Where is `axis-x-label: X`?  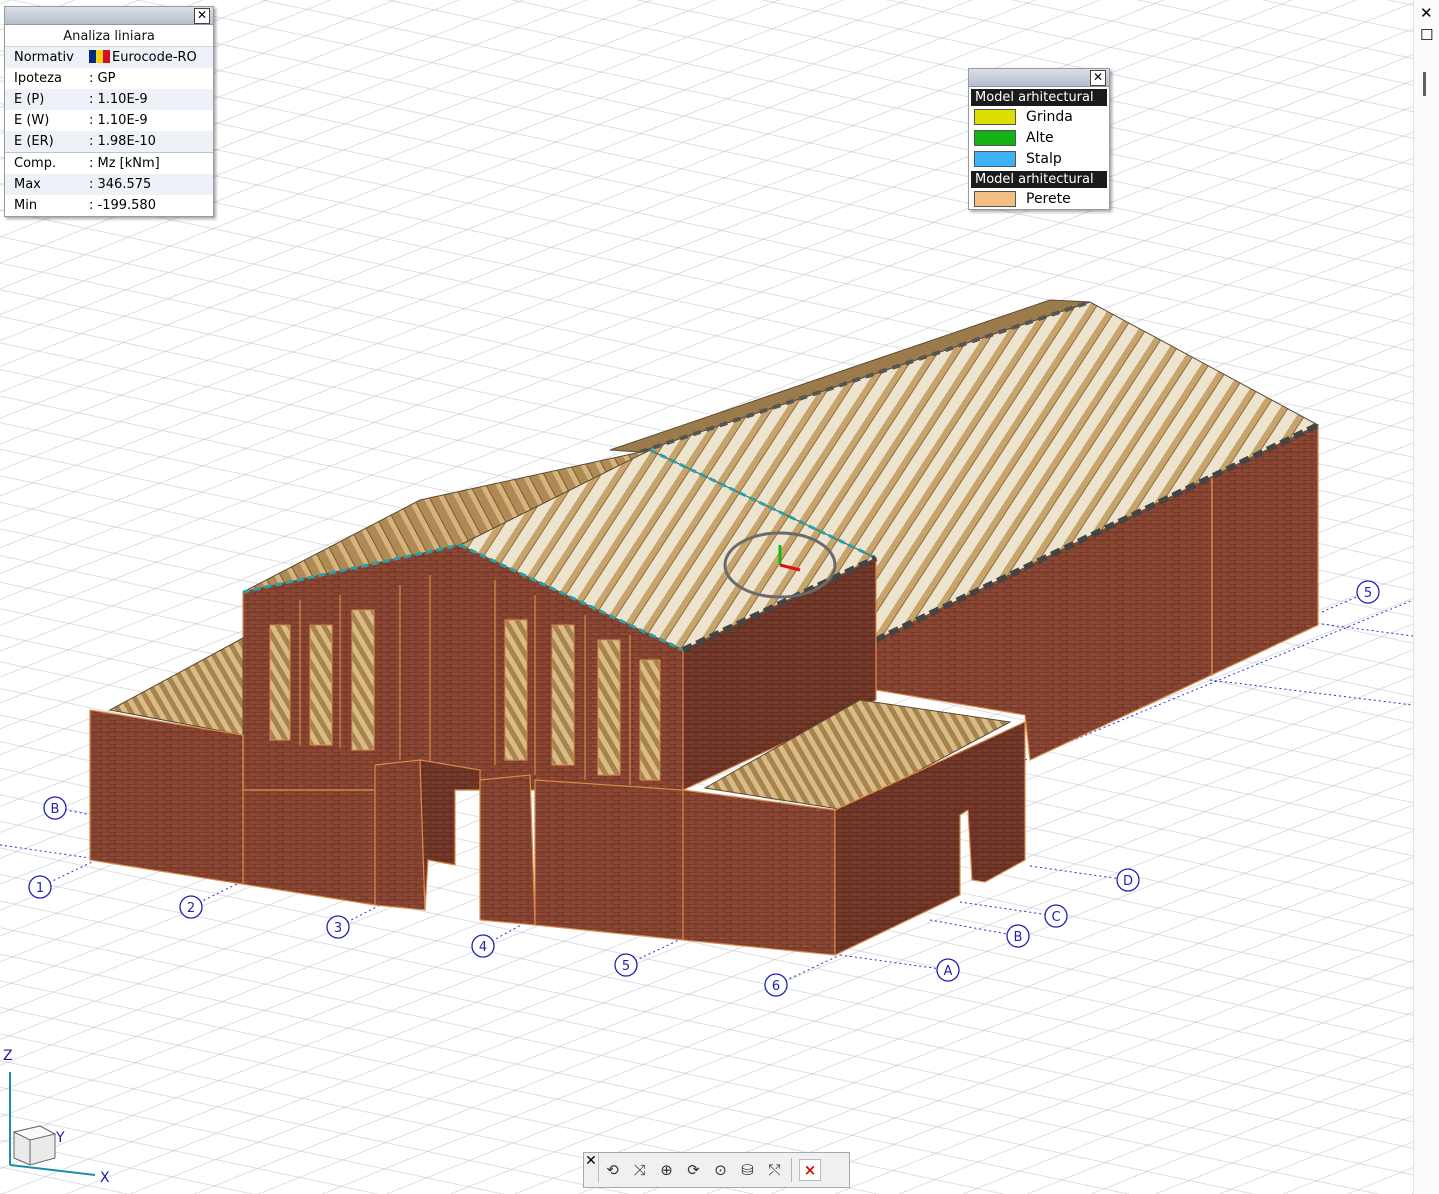 axis-x-label: X is located at coordinates (105, 1178).